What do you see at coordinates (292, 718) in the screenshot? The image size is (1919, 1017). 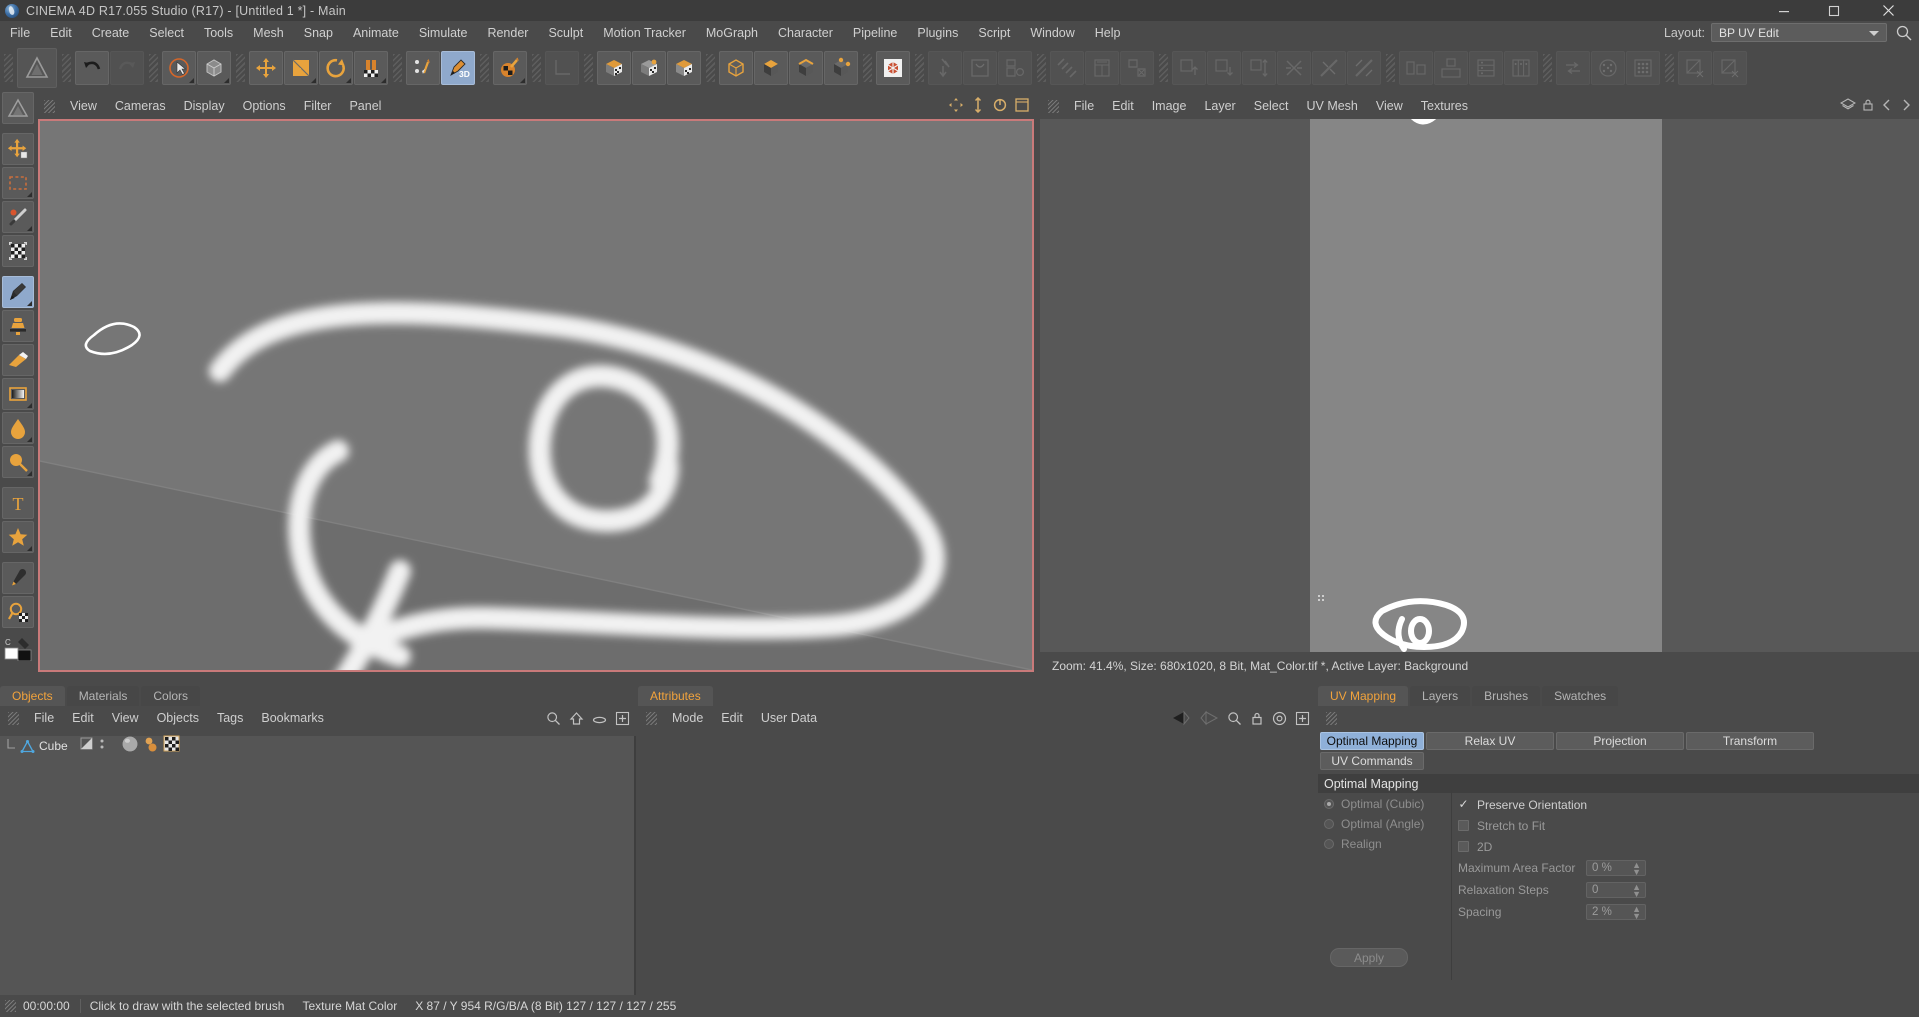 I see `objects-menu-bookmarks: Bookmarks` at bounding box center [292, 718].